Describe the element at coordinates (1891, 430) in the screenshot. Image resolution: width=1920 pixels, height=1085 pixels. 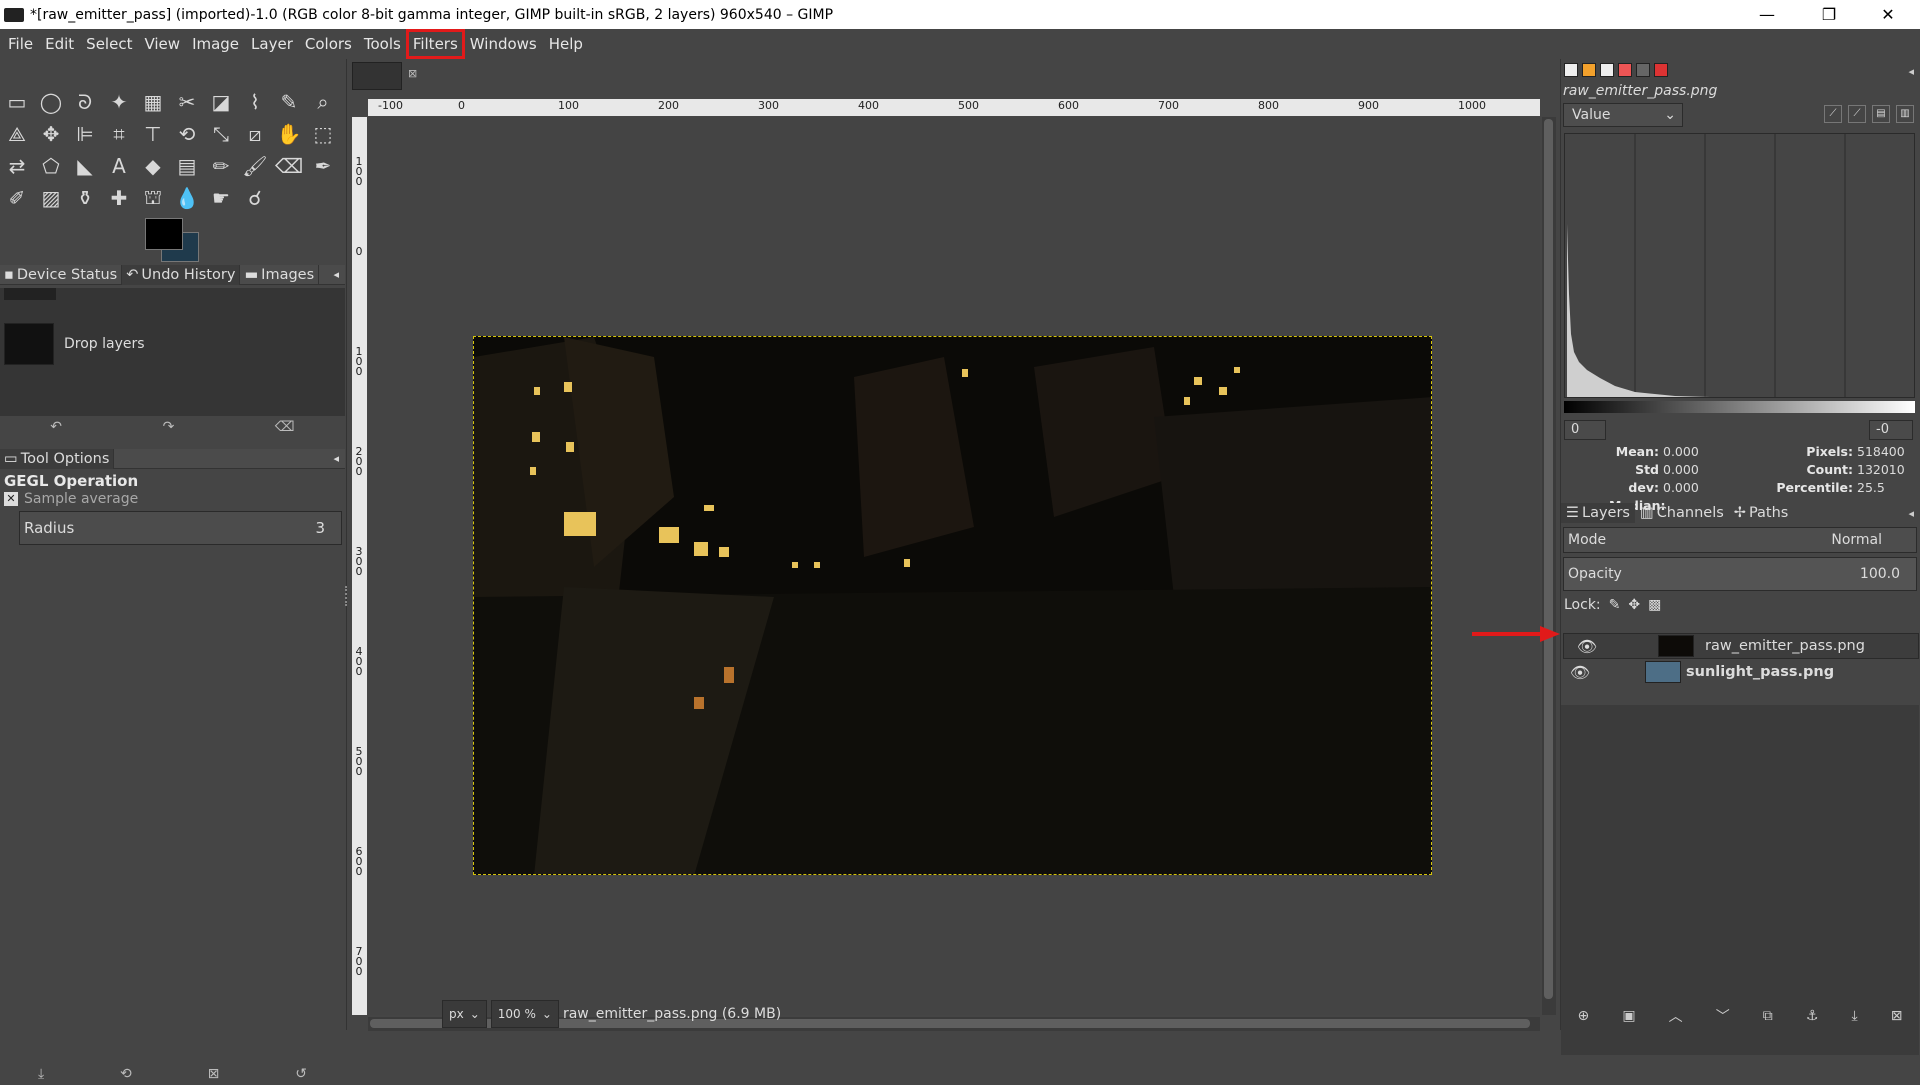
I see `range-max-input: -0` at that location.